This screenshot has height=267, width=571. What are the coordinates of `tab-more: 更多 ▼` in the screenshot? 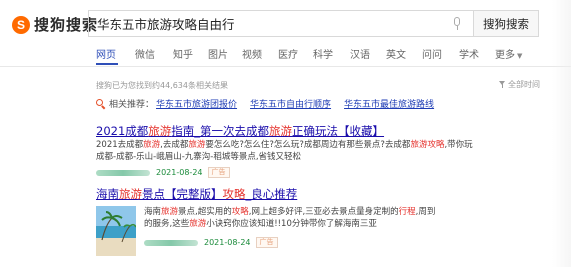 It's located at (508, 53).